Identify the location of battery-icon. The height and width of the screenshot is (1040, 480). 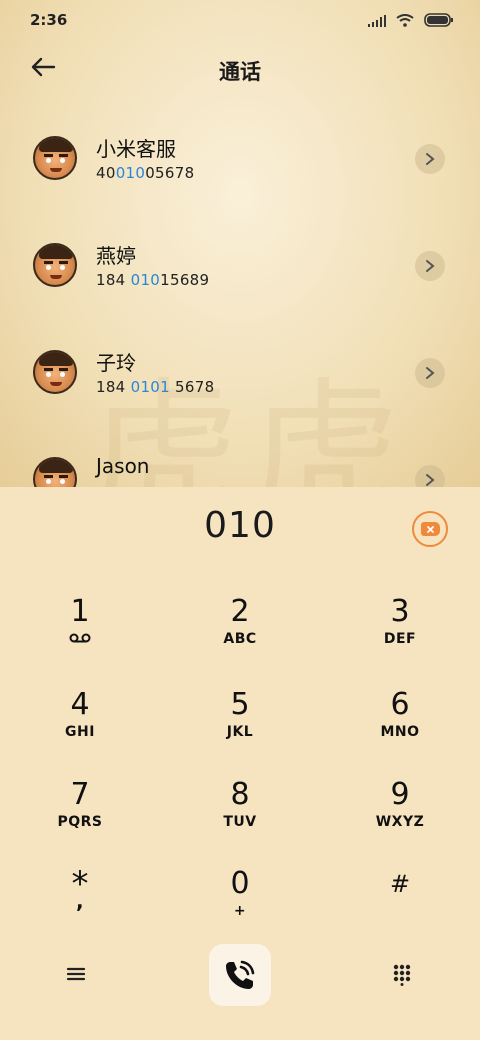
(439, 21).